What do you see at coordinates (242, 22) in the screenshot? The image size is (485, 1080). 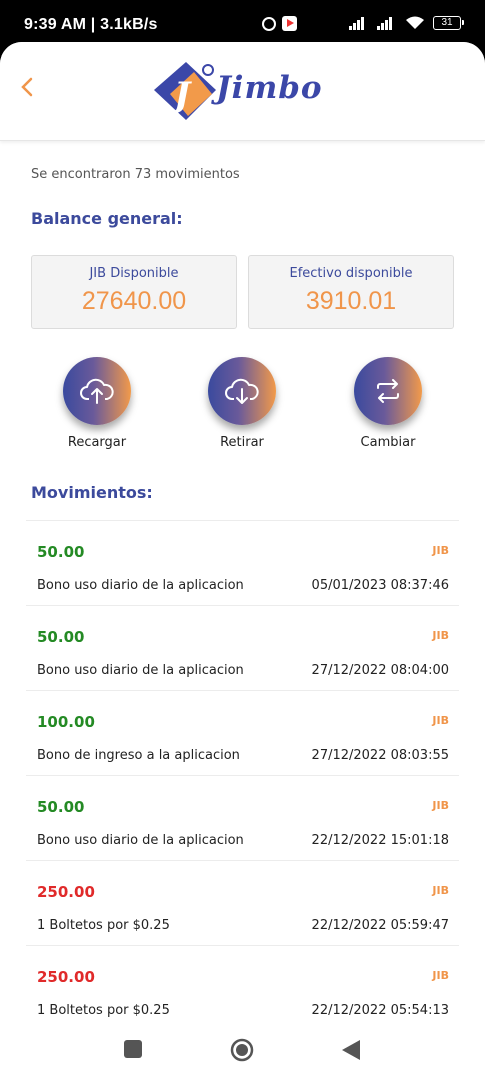 I see `status-bar: 9:39 AM | 3.1kB/s 31` at bounding box center [242, 22].